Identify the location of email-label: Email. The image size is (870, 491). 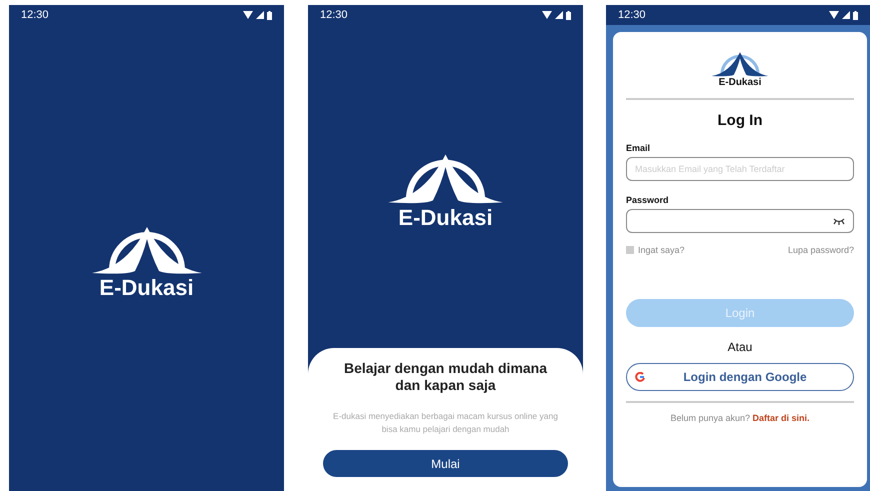
(639, 148).